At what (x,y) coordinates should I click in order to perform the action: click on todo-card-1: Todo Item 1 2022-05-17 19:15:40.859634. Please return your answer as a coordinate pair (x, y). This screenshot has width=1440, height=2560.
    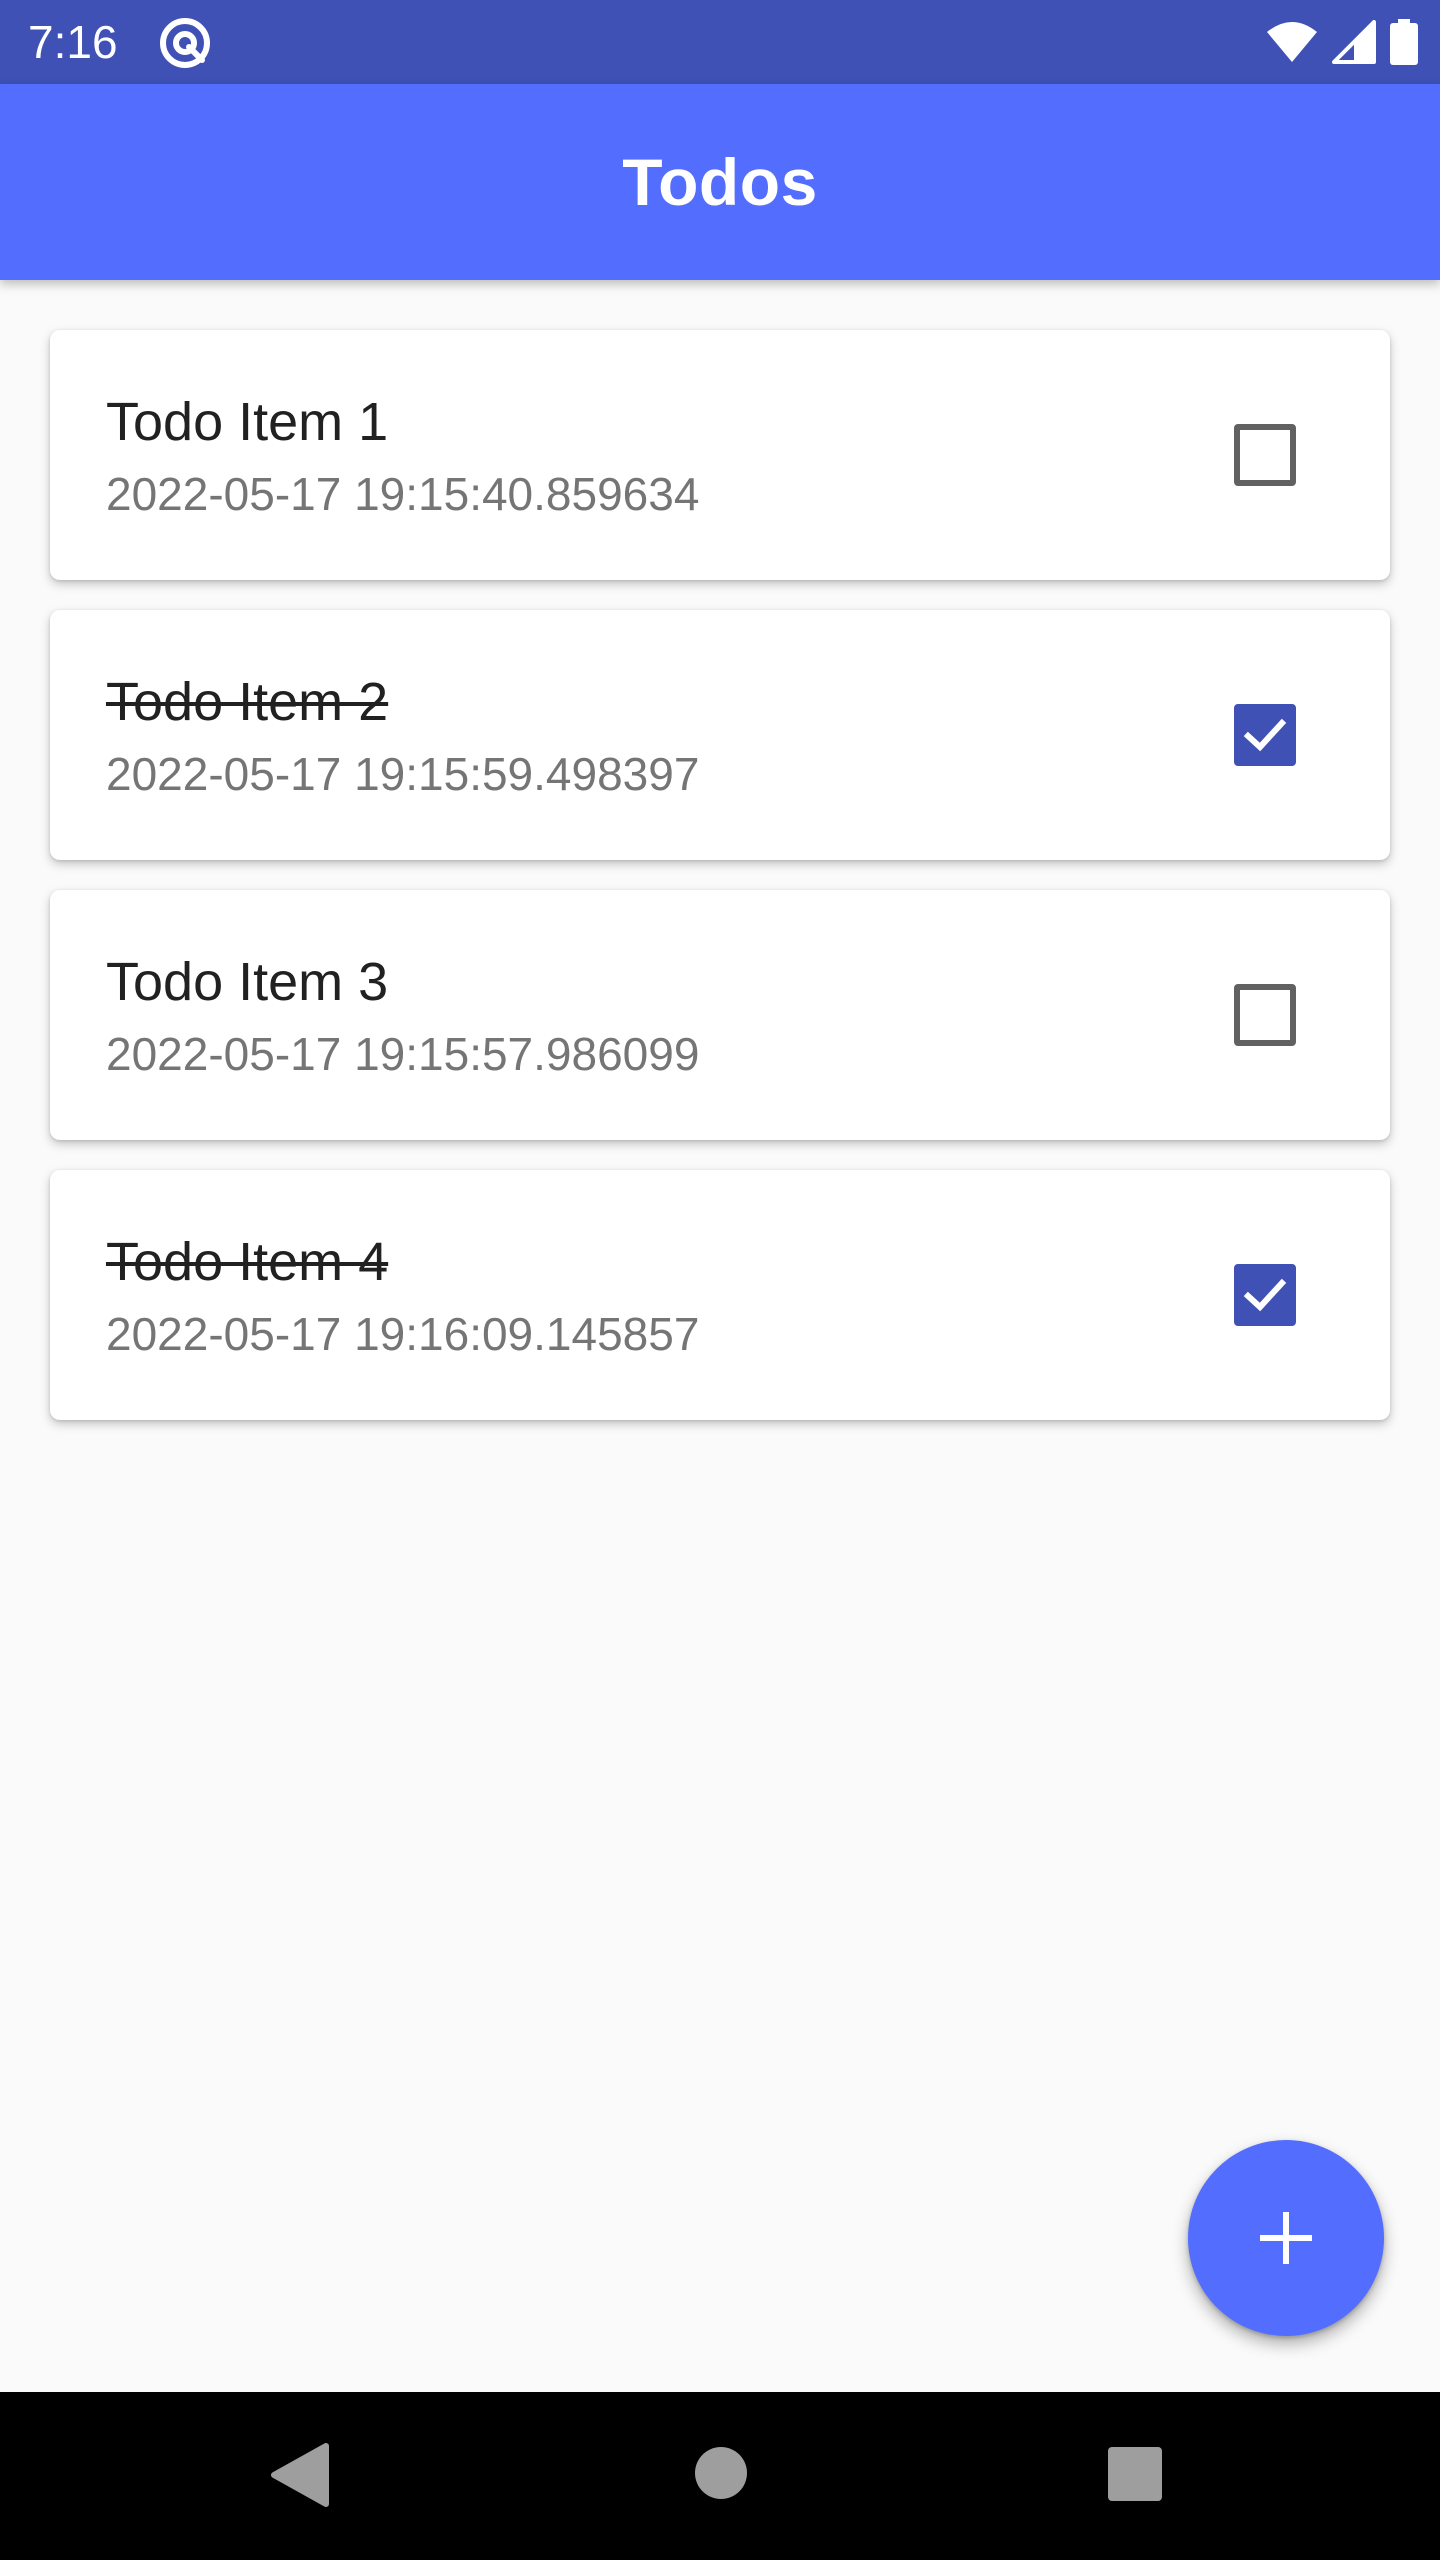
    Looking at the image, I should click on (720, 455).